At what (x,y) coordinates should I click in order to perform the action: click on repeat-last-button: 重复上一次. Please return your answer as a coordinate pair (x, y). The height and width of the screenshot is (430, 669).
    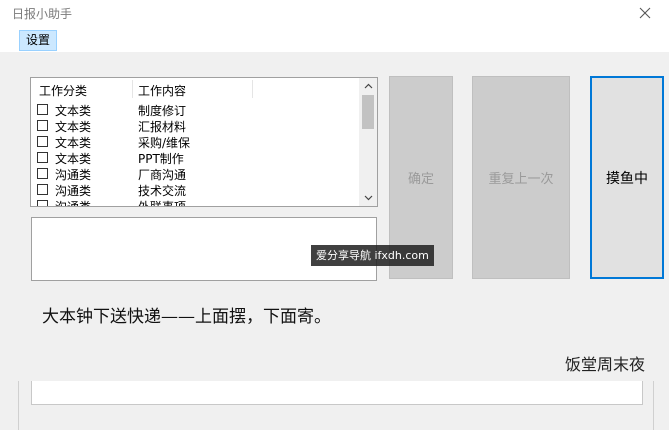
    Looking at the image, I should click on (521, 177).